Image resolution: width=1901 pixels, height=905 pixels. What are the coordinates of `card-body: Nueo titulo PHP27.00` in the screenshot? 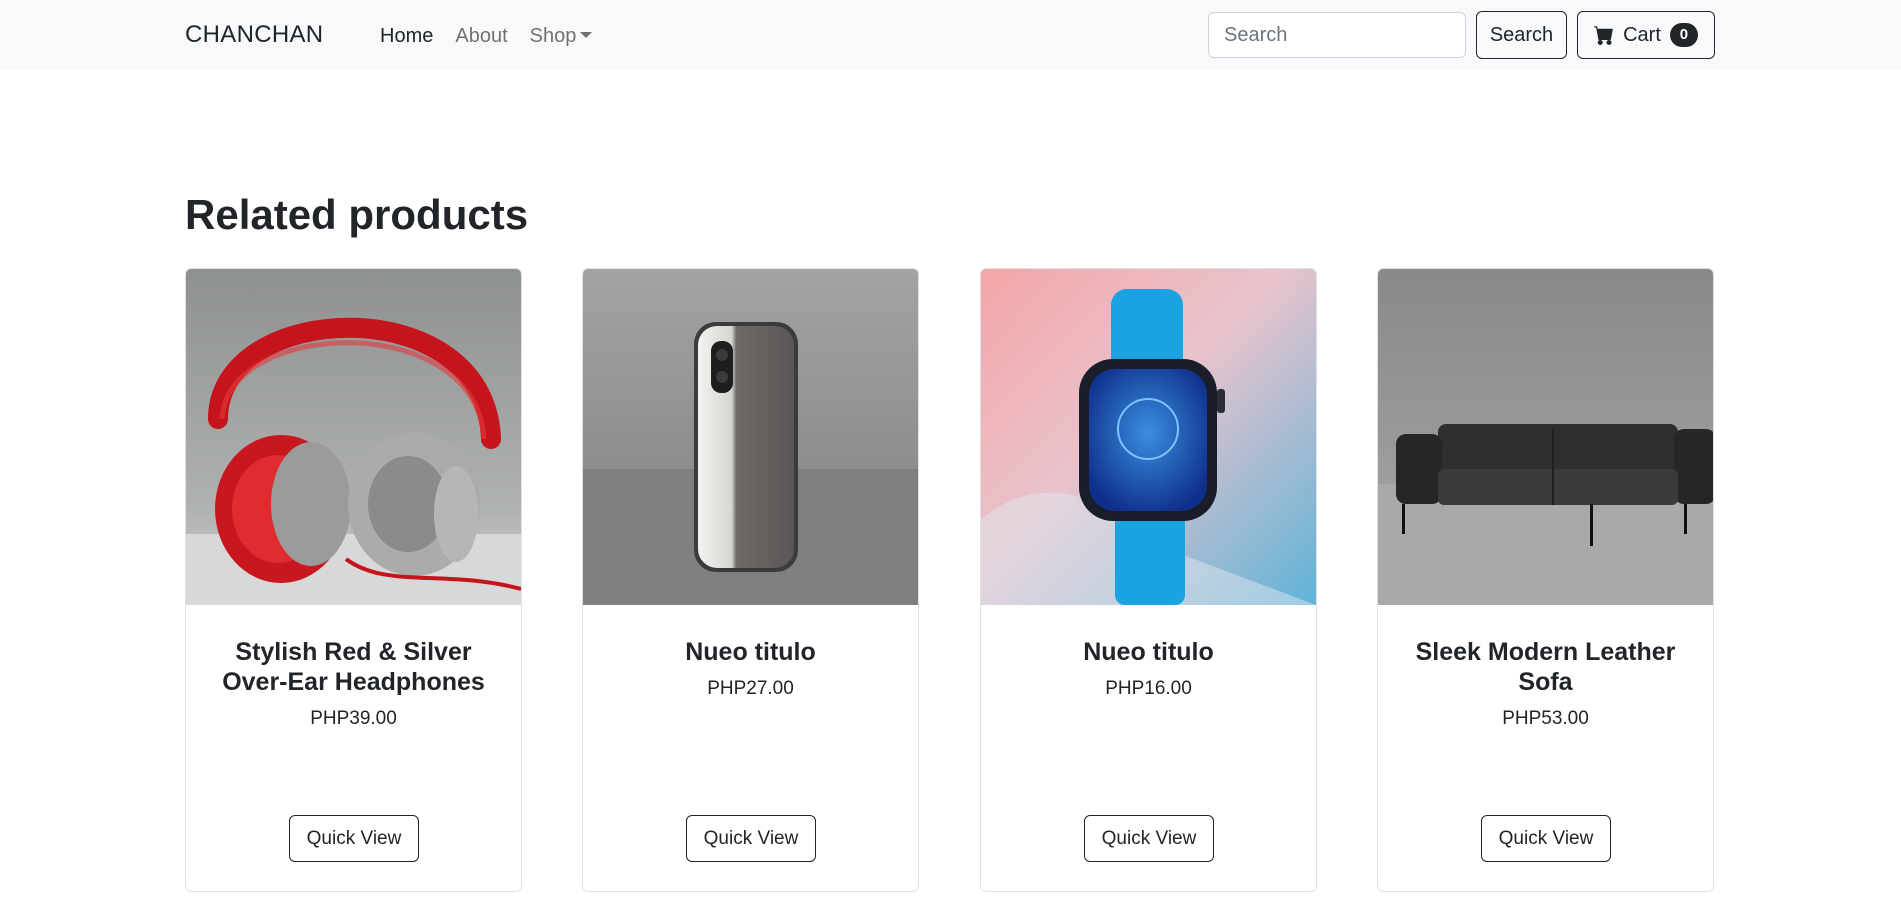 It's located at (750, 653).